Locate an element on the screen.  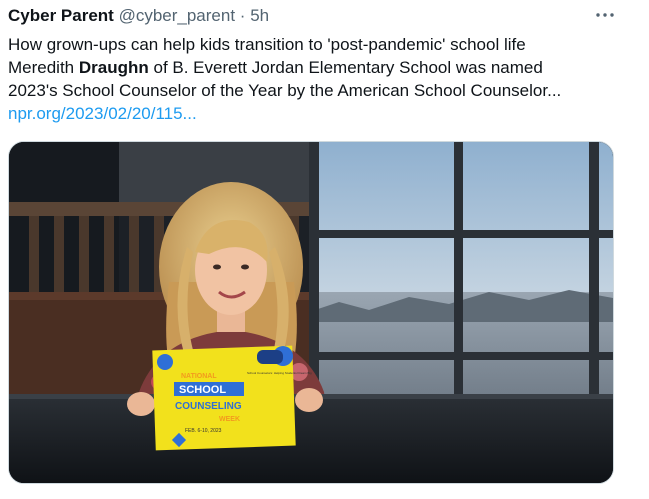
author-name: Cyber Parent is located at coordinates (61, 15).